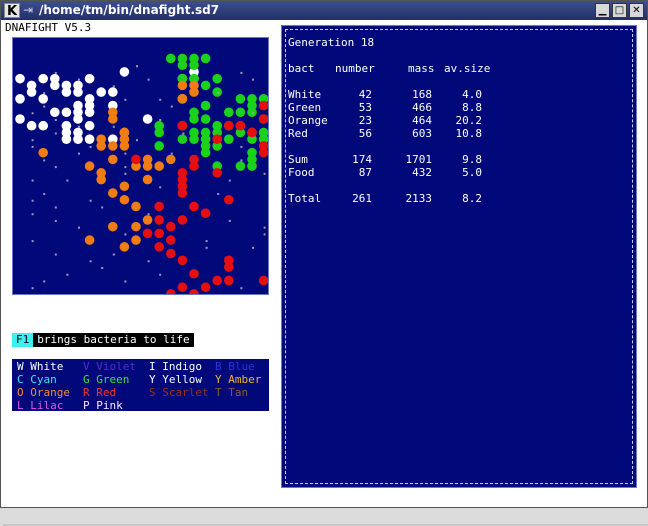  Describe the element at coordinates (467, 68) in the screenshot. I see `header-avsize: av.size` at that location.